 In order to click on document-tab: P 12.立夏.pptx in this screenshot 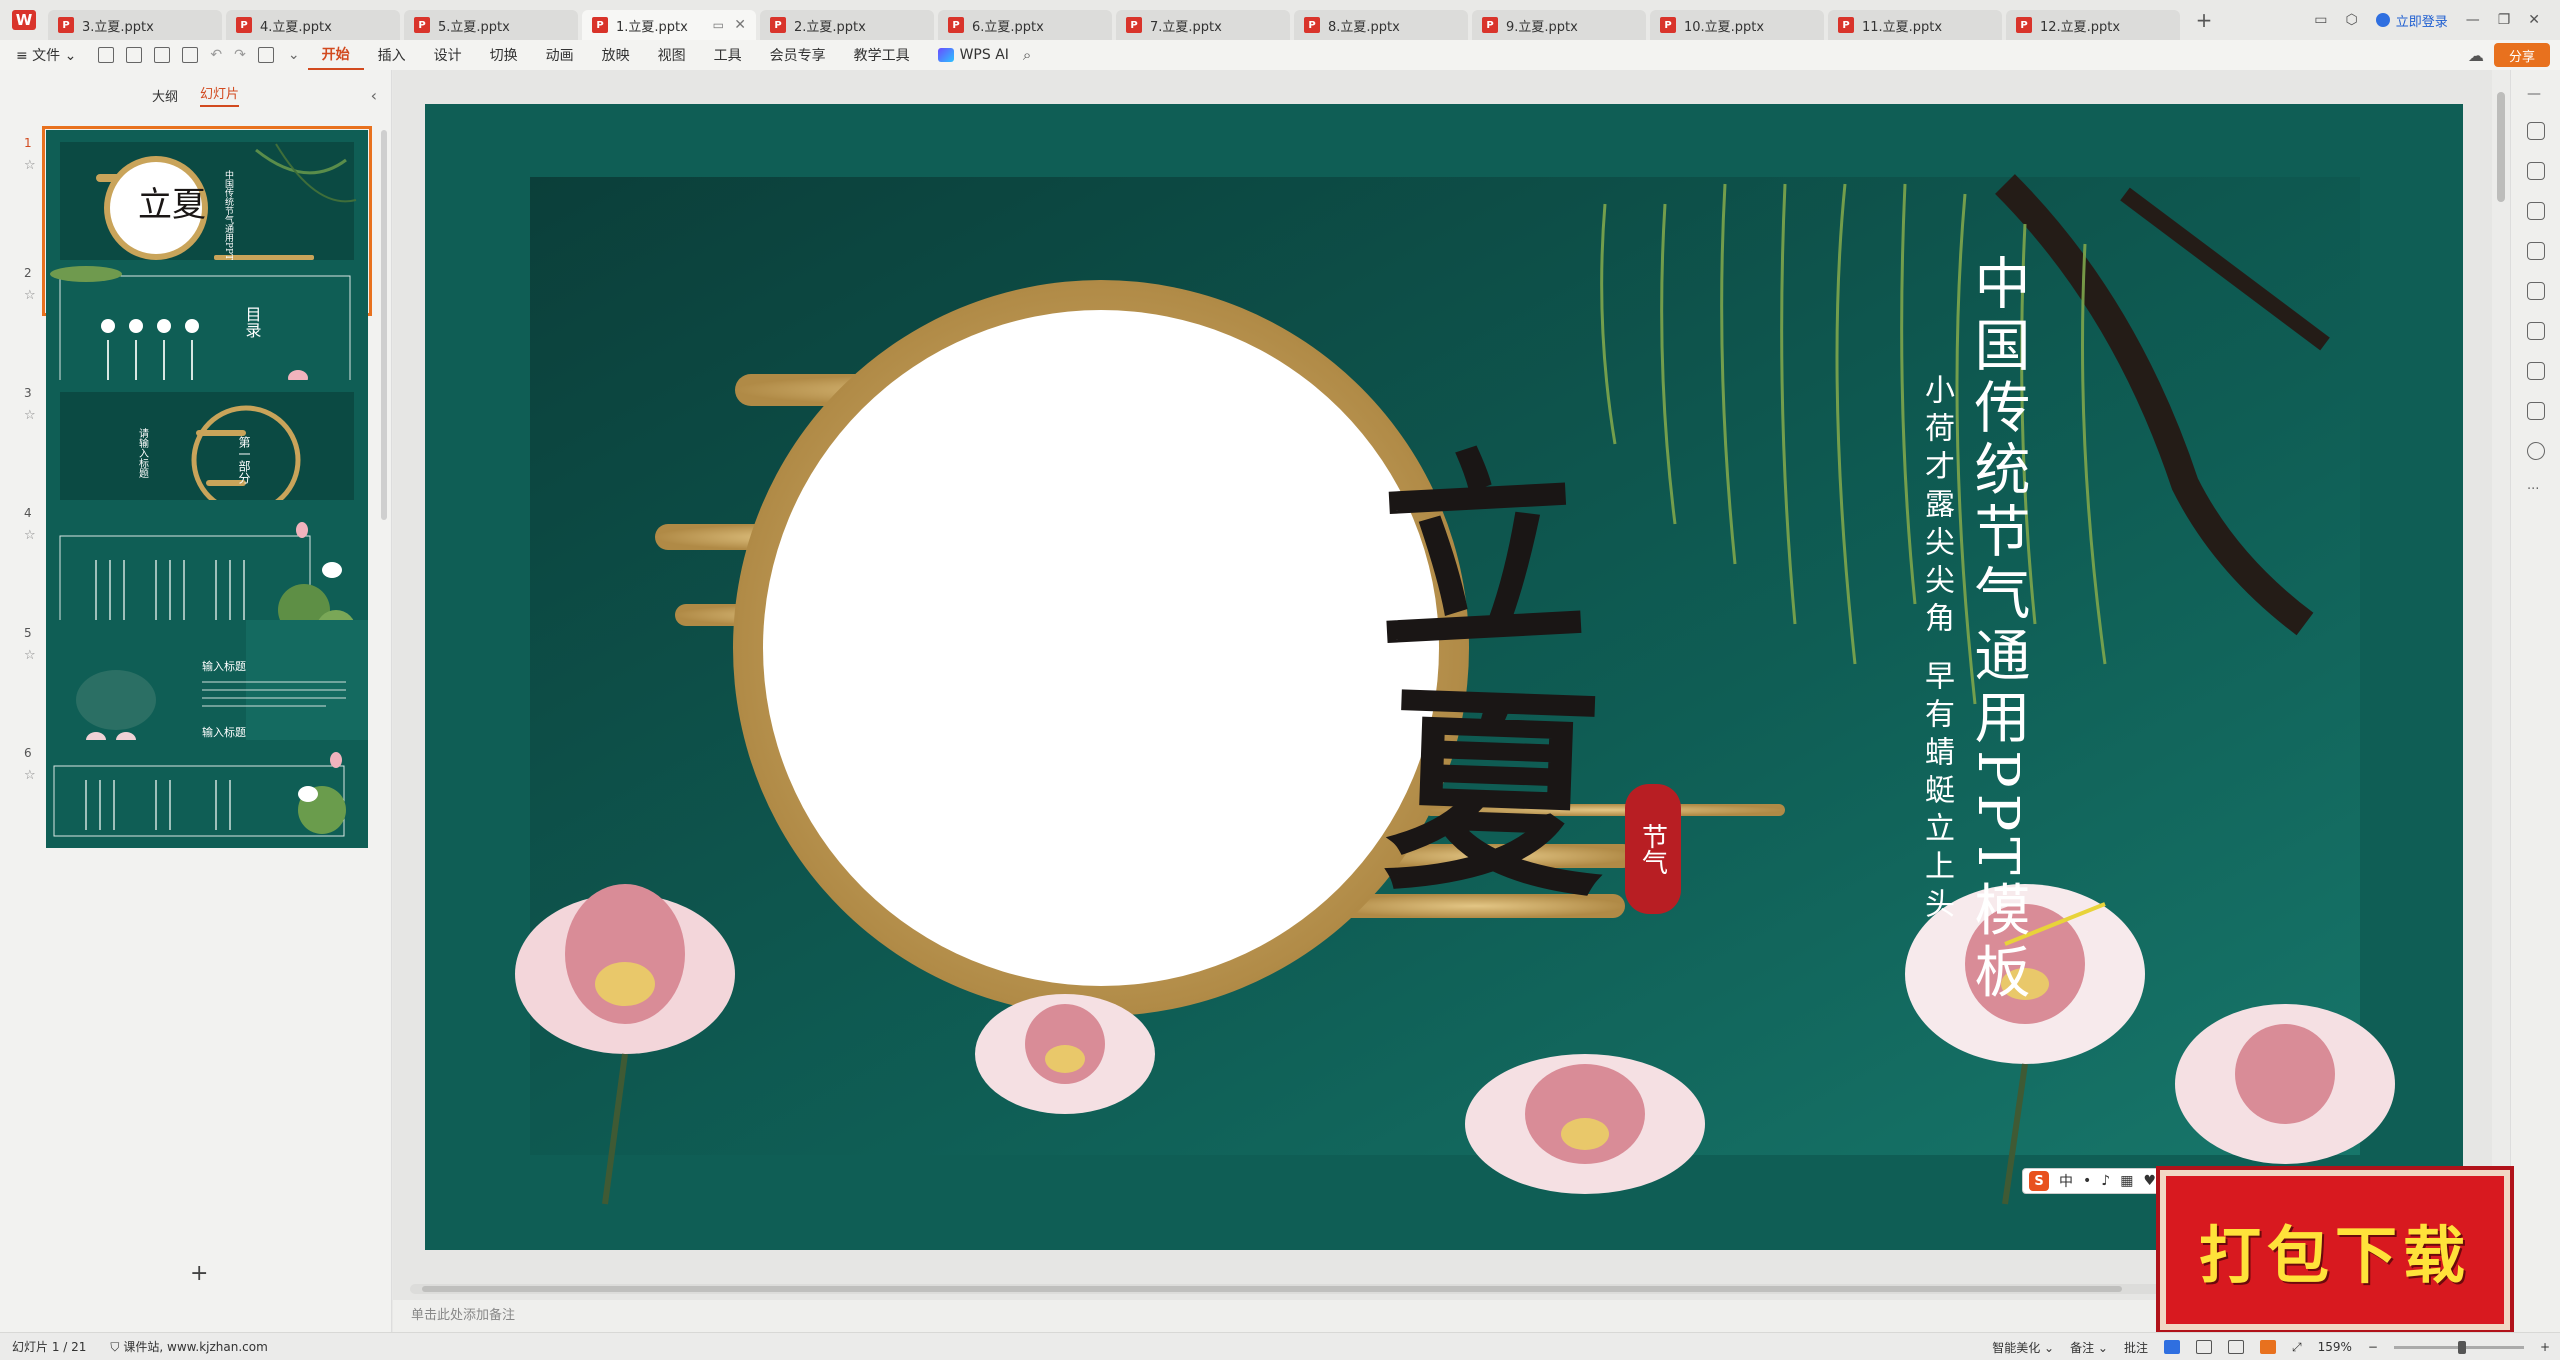, I will do `click(2093, 25)`.